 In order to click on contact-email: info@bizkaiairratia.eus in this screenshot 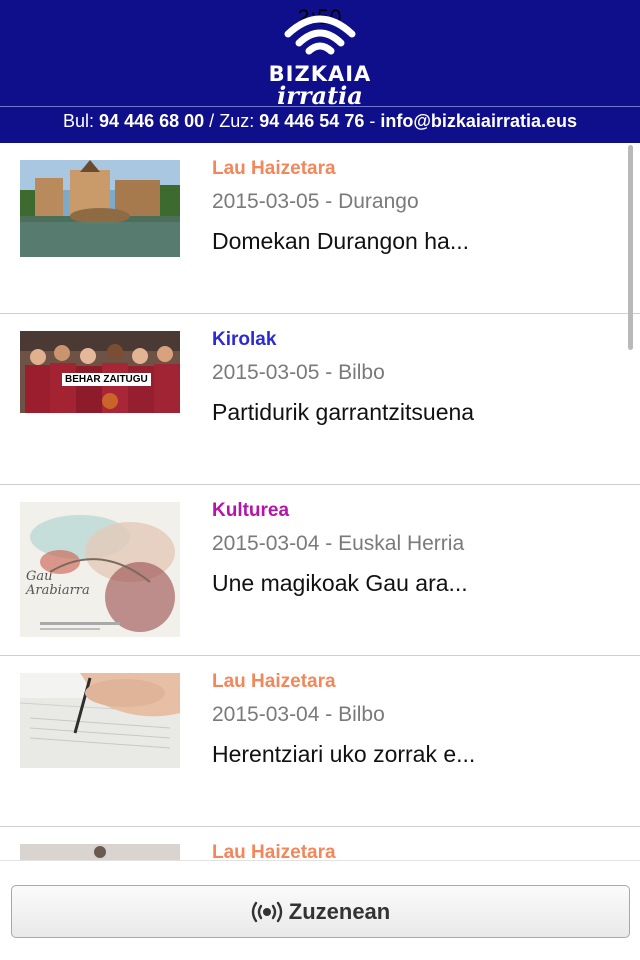, I will do `click(478, 121)`.